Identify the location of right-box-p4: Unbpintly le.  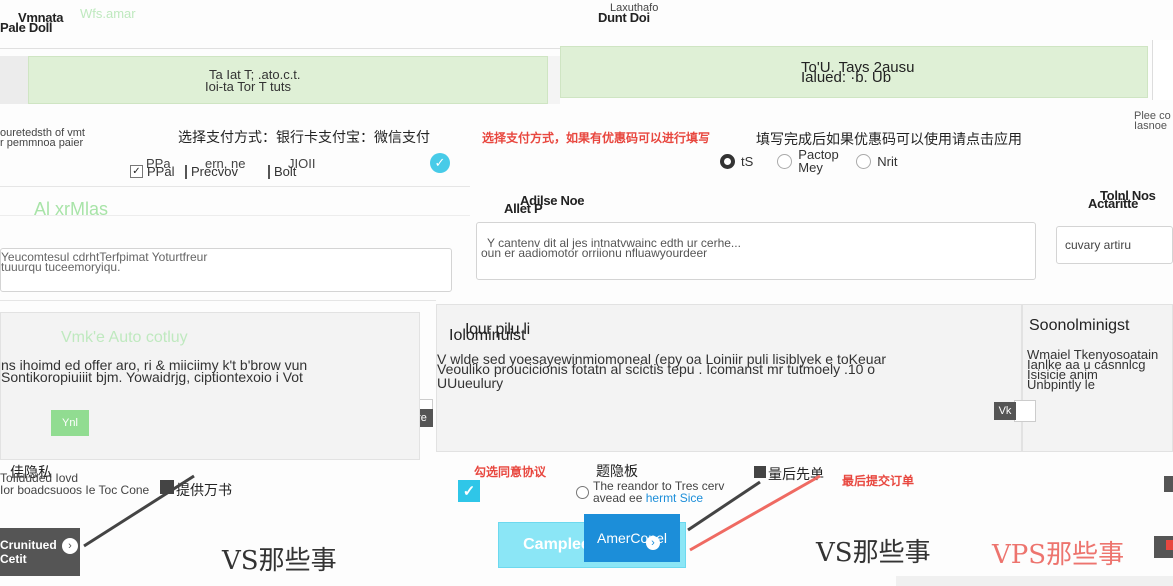
(1061, 384).